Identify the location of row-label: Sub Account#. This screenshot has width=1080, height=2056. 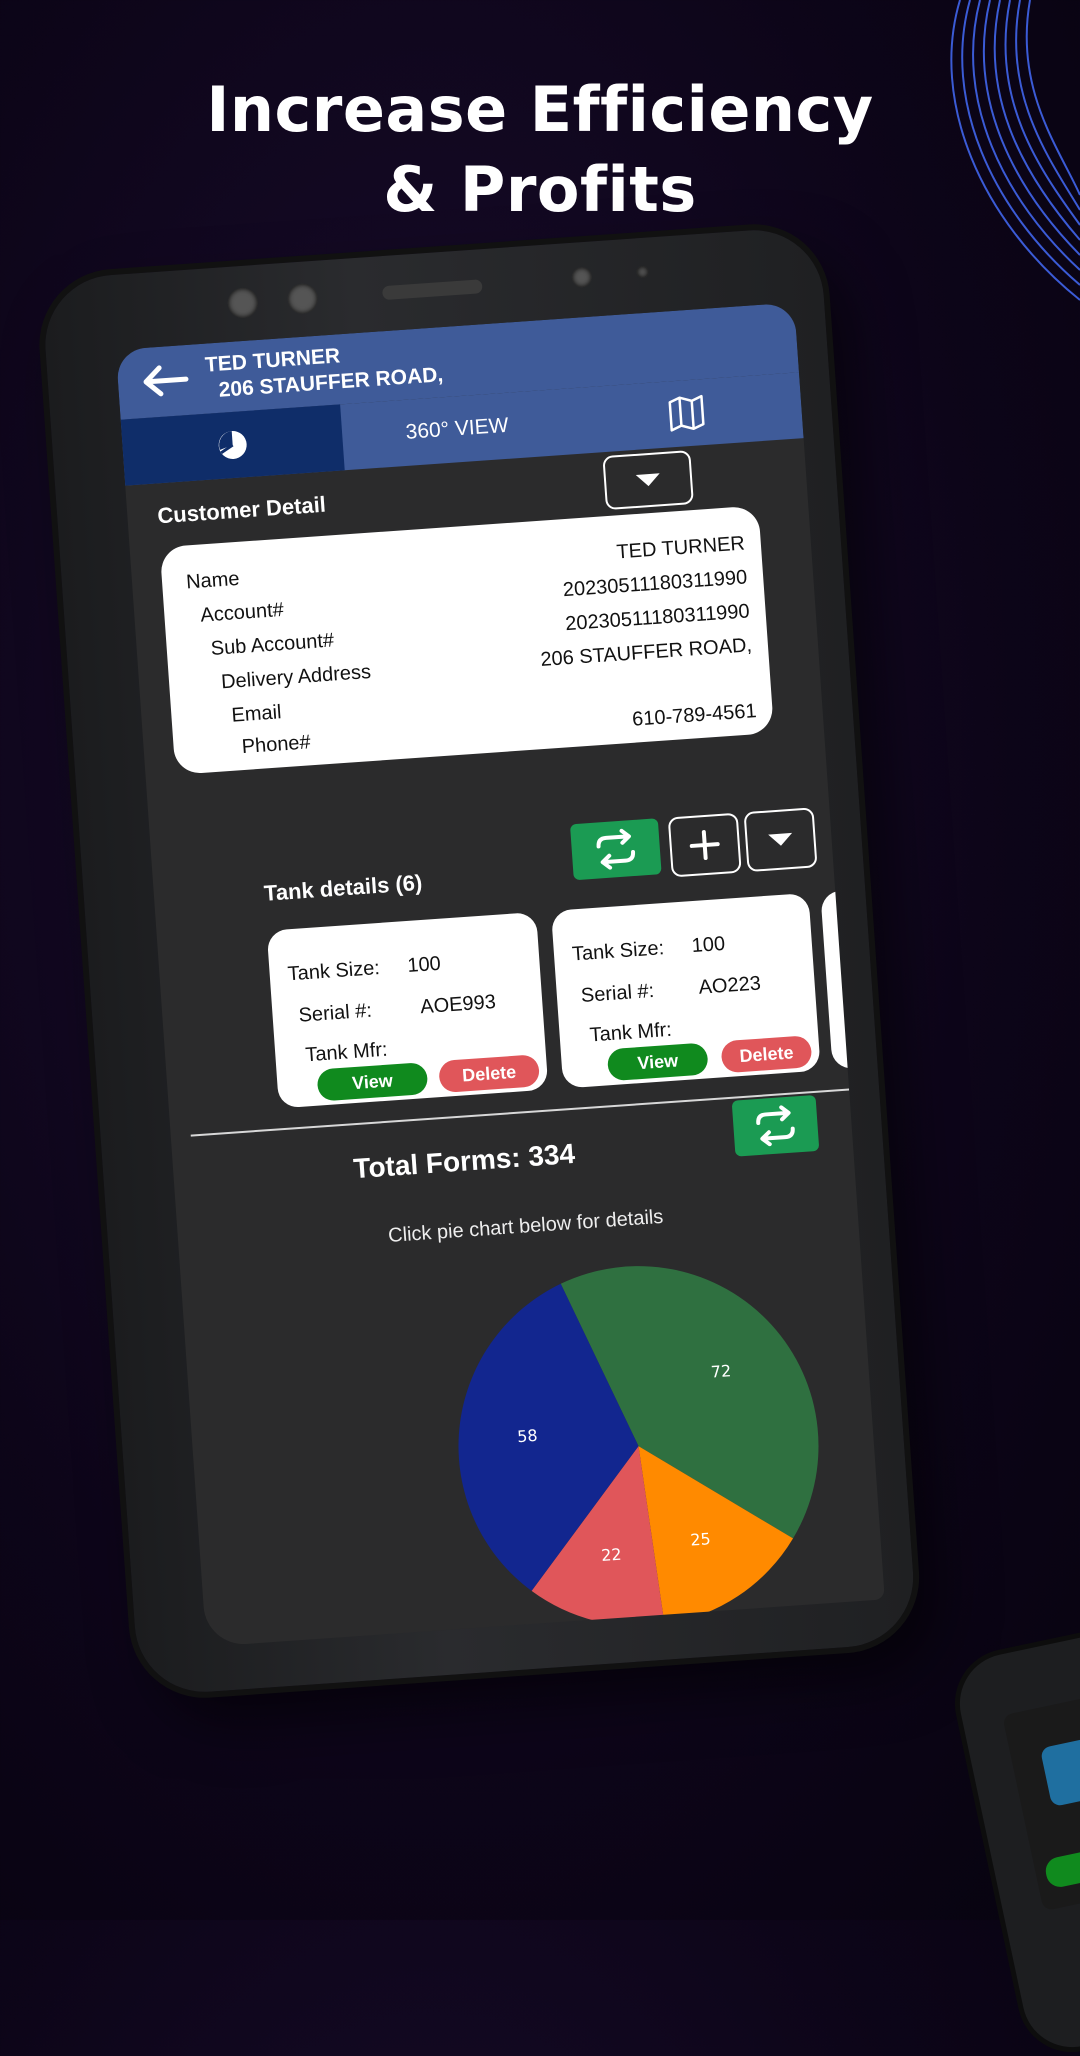
(272, 644).